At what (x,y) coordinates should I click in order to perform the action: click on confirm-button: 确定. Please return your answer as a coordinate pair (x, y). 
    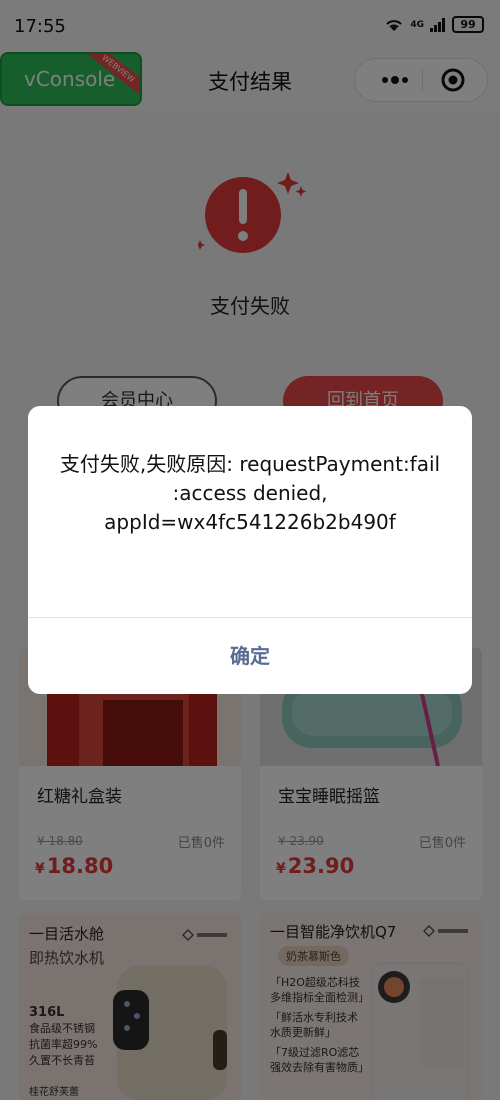
    Looking at the image, I should click on (250, 656).